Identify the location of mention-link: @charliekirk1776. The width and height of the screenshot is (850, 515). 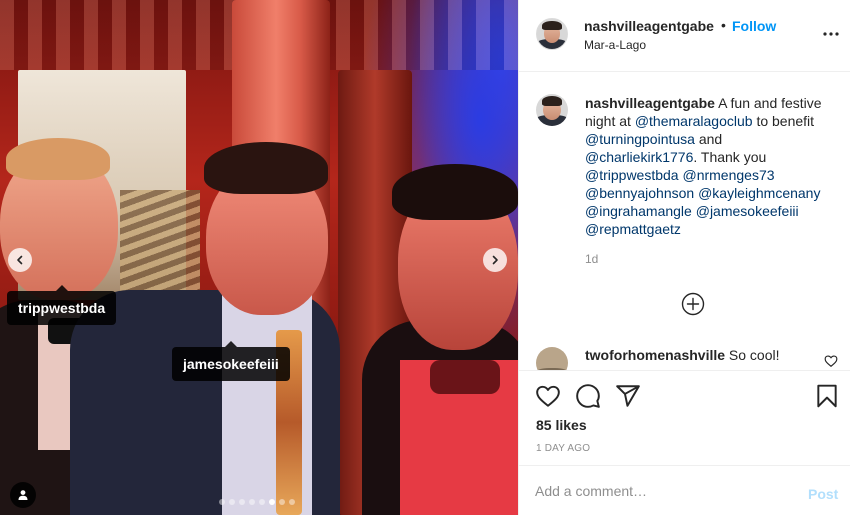
(639, 157).